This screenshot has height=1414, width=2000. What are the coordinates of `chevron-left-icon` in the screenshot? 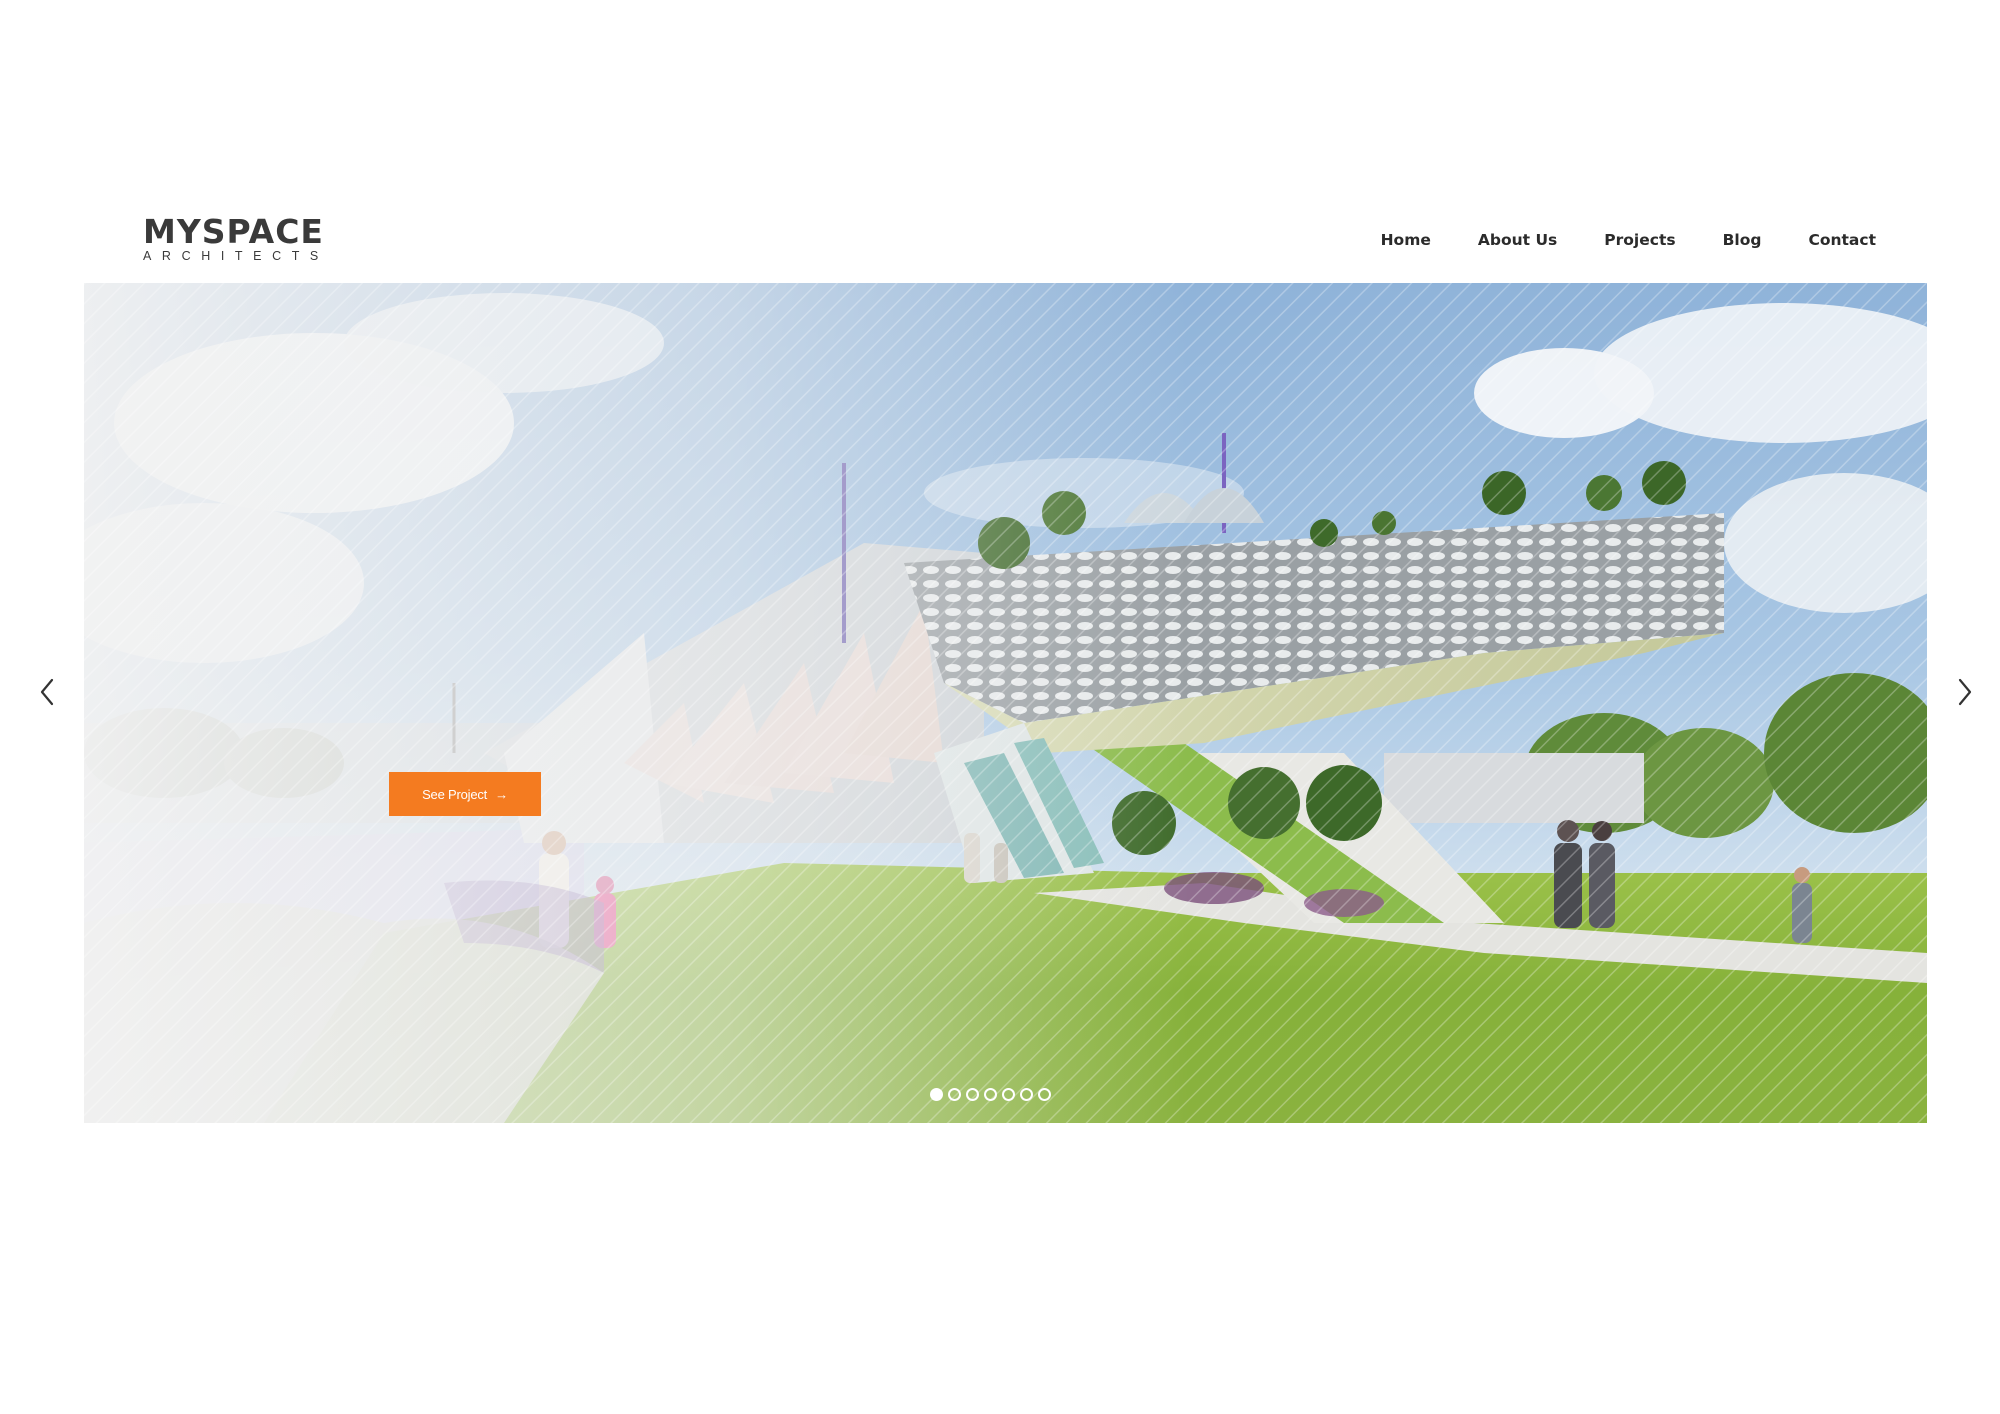 It's located at (47, 692).